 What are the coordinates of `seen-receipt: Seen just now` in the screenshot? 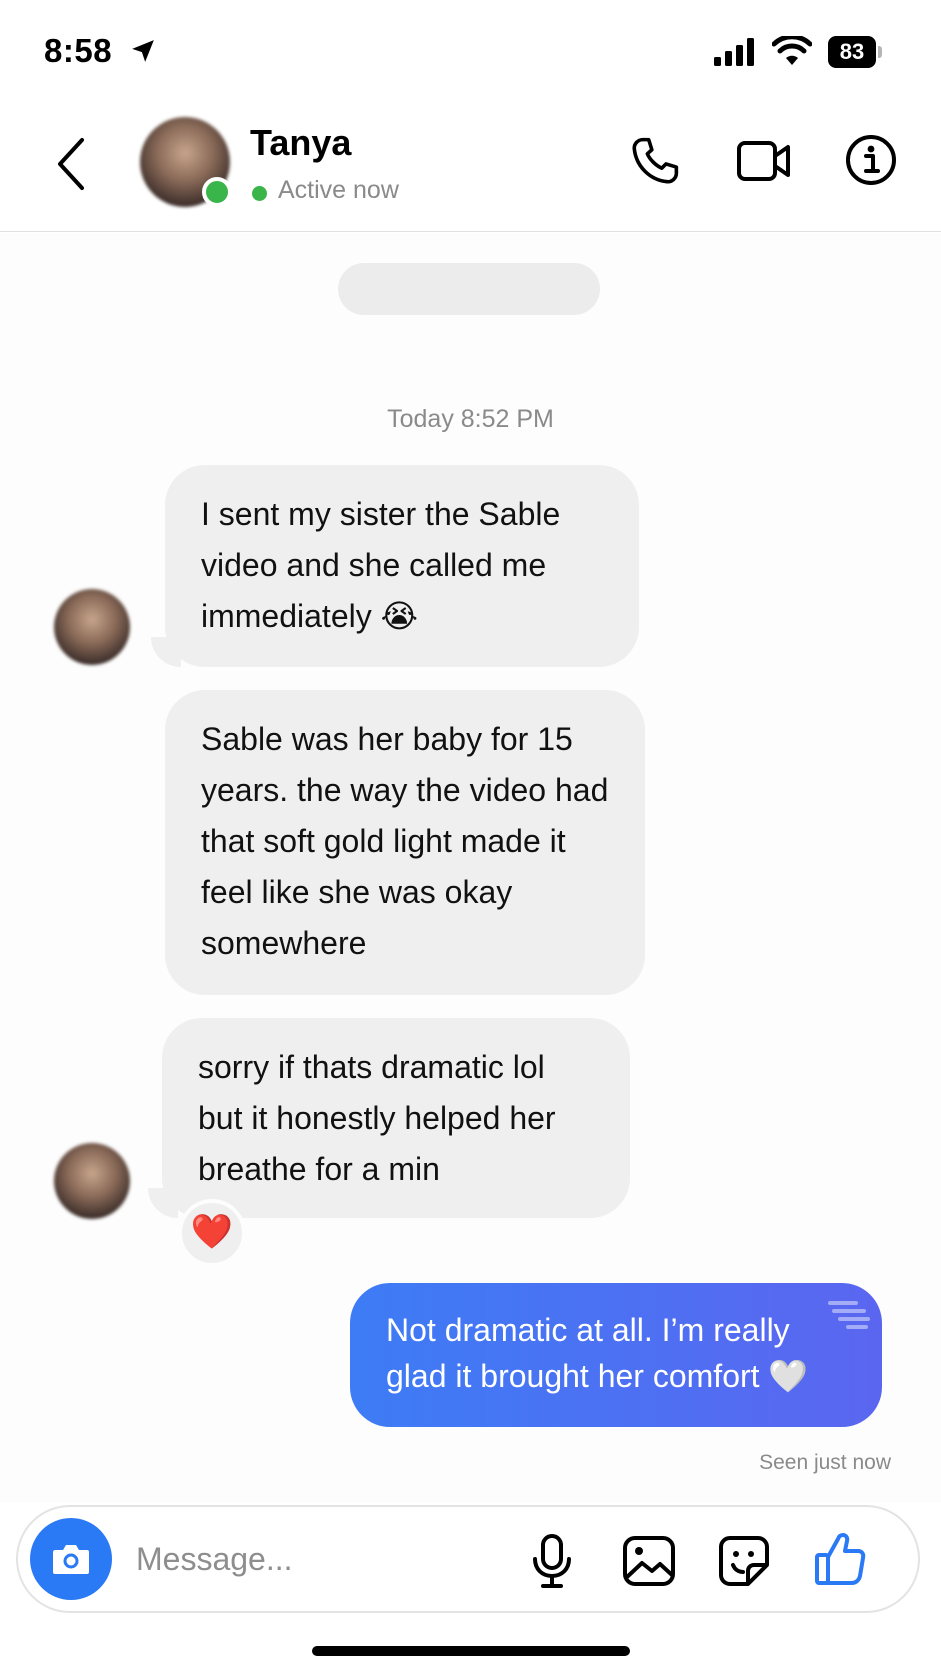 It's located at (825, 1462).